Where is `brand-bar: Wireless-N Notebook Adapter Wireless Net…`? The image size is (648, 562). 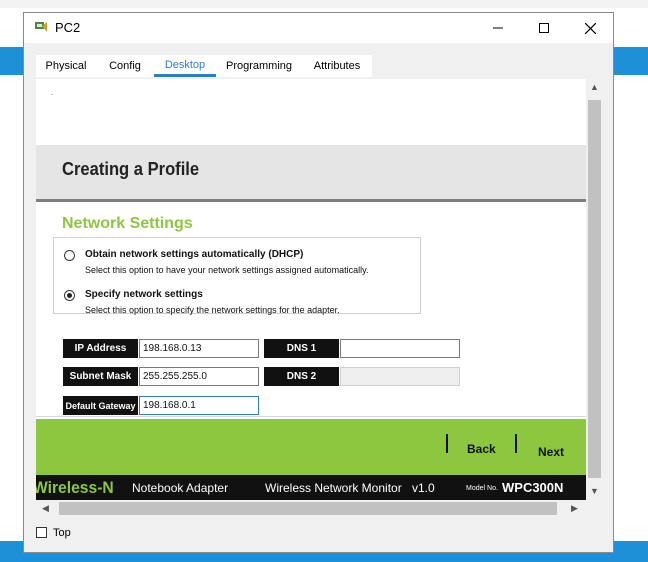
brand-bar: Wireless-N Notebook Adapter Wireless Net… is located at coordinates (311, 487).